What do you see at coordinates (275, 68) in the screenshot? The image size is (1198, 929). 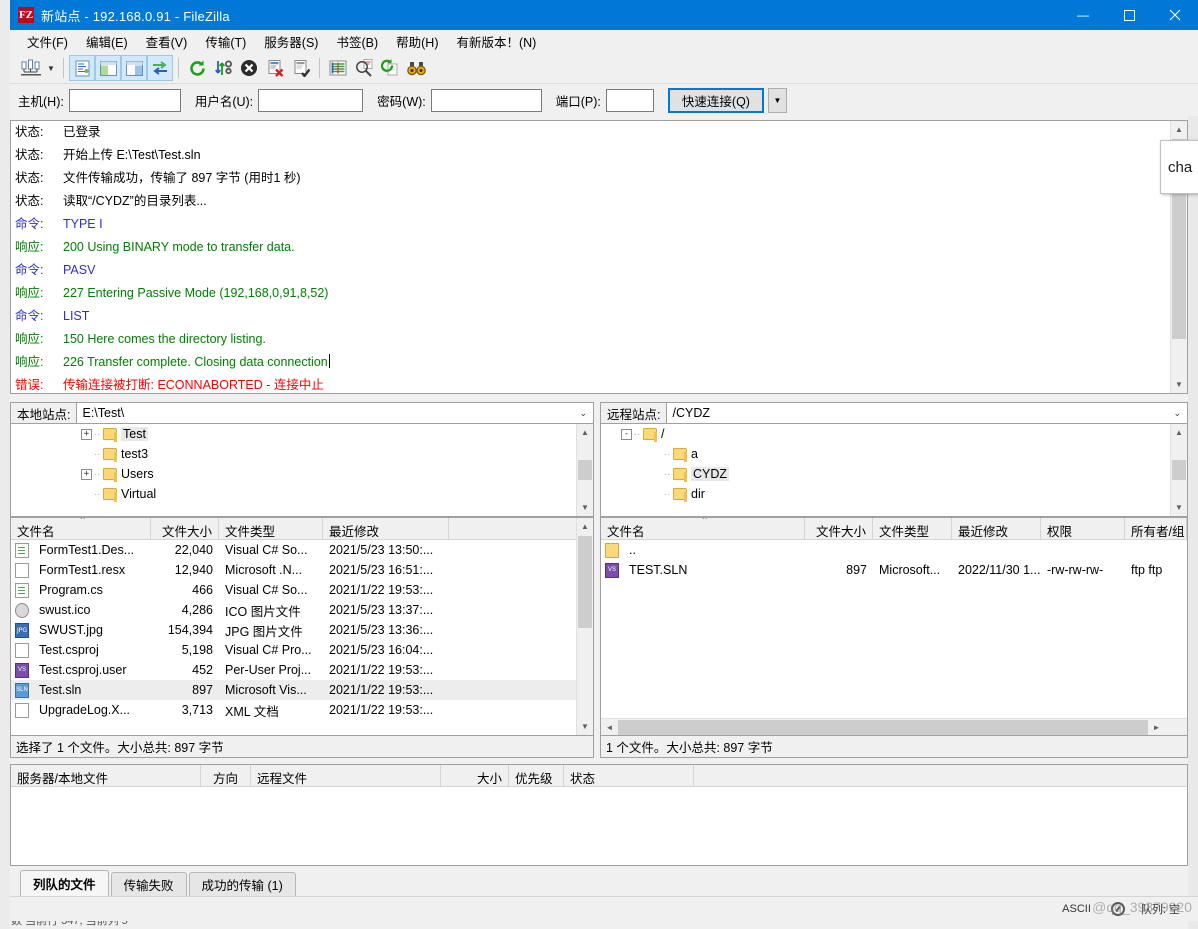 I see `disconnect-icon` at bounding box center [275, 68].